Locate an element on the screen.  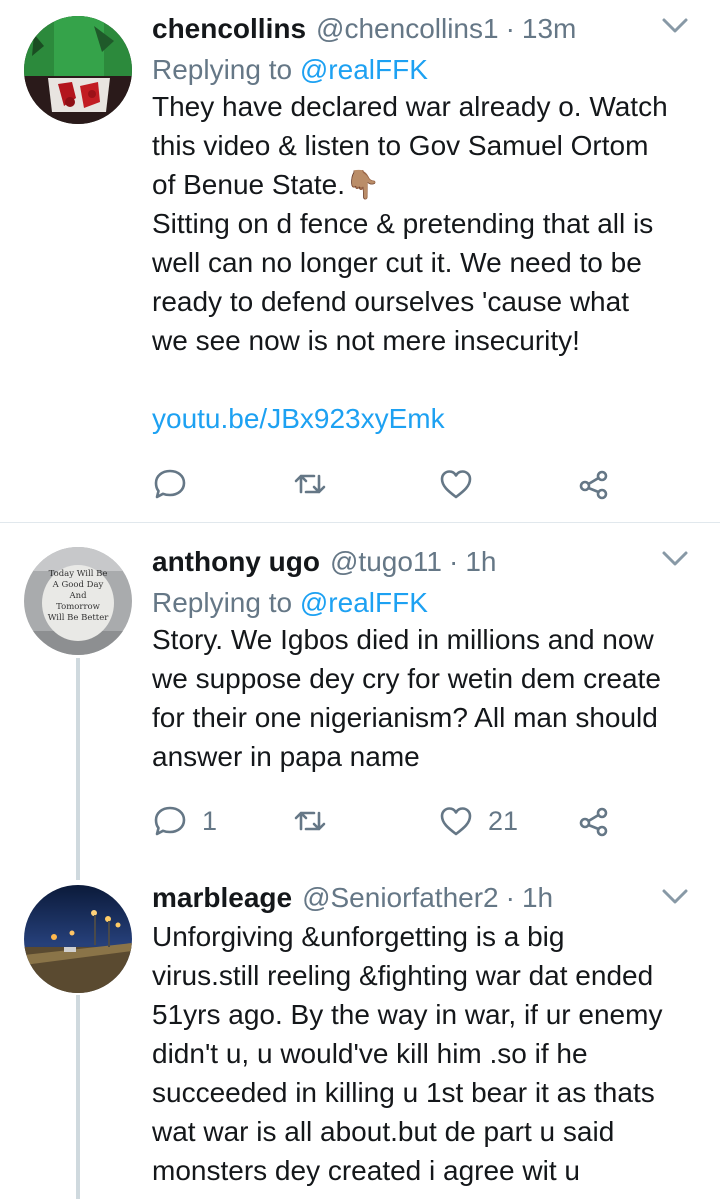
tweet-header: marbleage @Seniorfather2 · 1h is located at coordinates (427, 898).